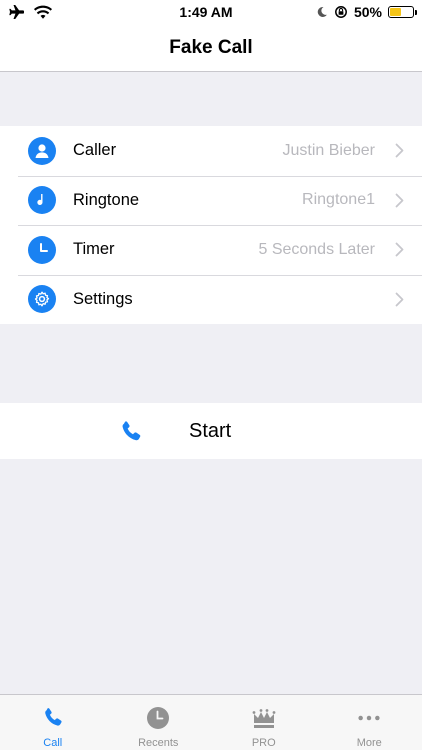 The width and height of the screenshot is (422, 750). I want to click on tab-pro-label: PRO, so click(263, 743).